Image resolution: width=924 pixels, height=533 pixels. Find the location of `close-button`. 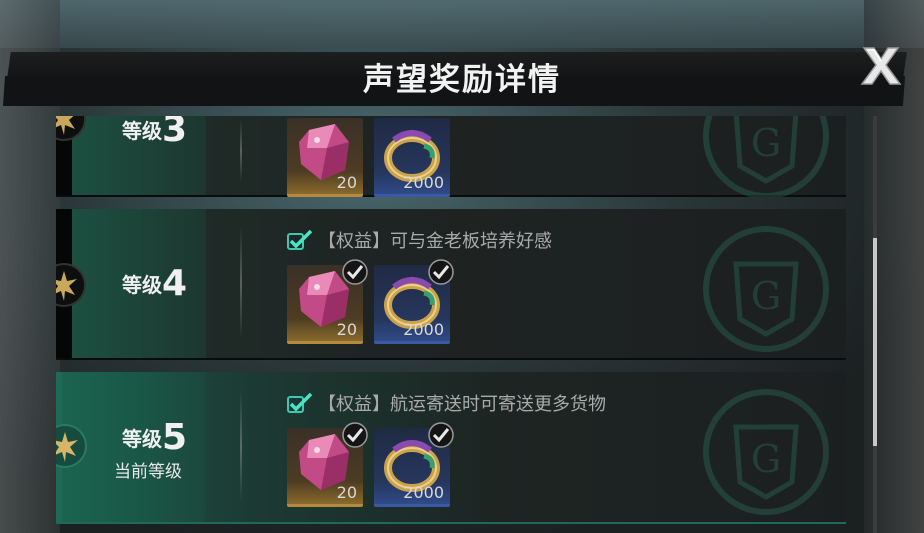

close-button is located at coordinates (881, 66).